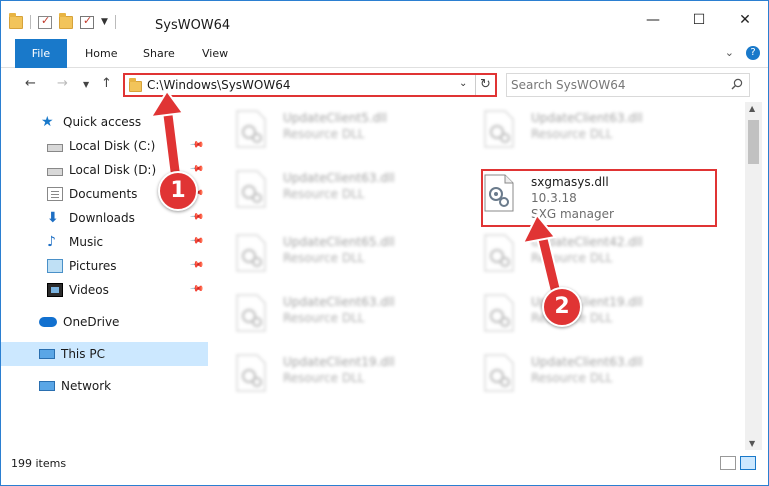 This screenshot has width=769, height=486. What do you see at coordinates (30, 83) in the screenshot?
I see `back-button: ←` at bounding box center [30, 83].